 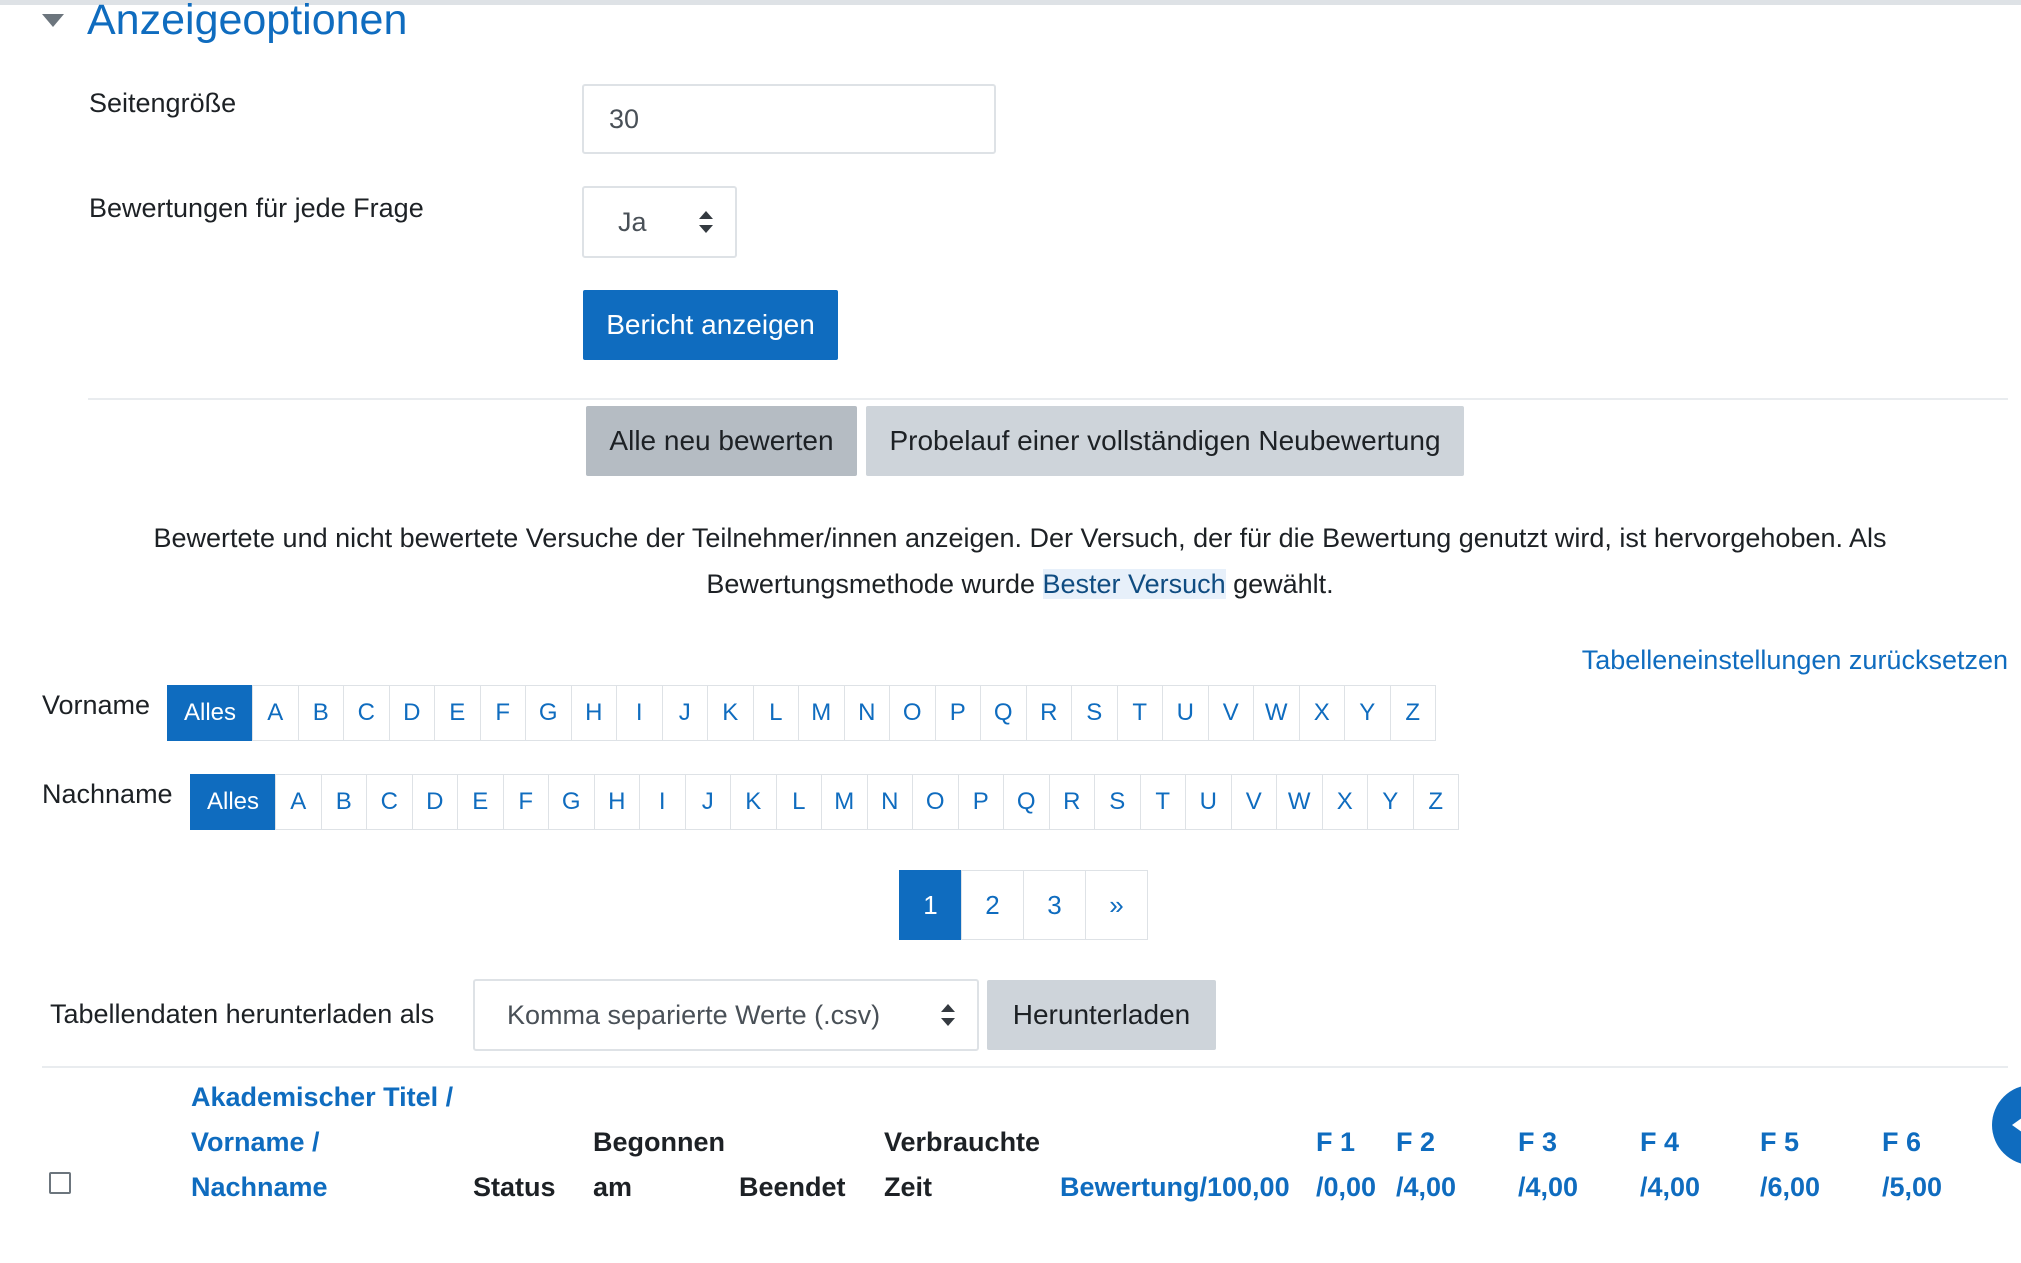 What do you see at coordinates (1321, 713) in the screenshot?
I see `firstname-initial-x: X` at bounding box center [1321, 713].